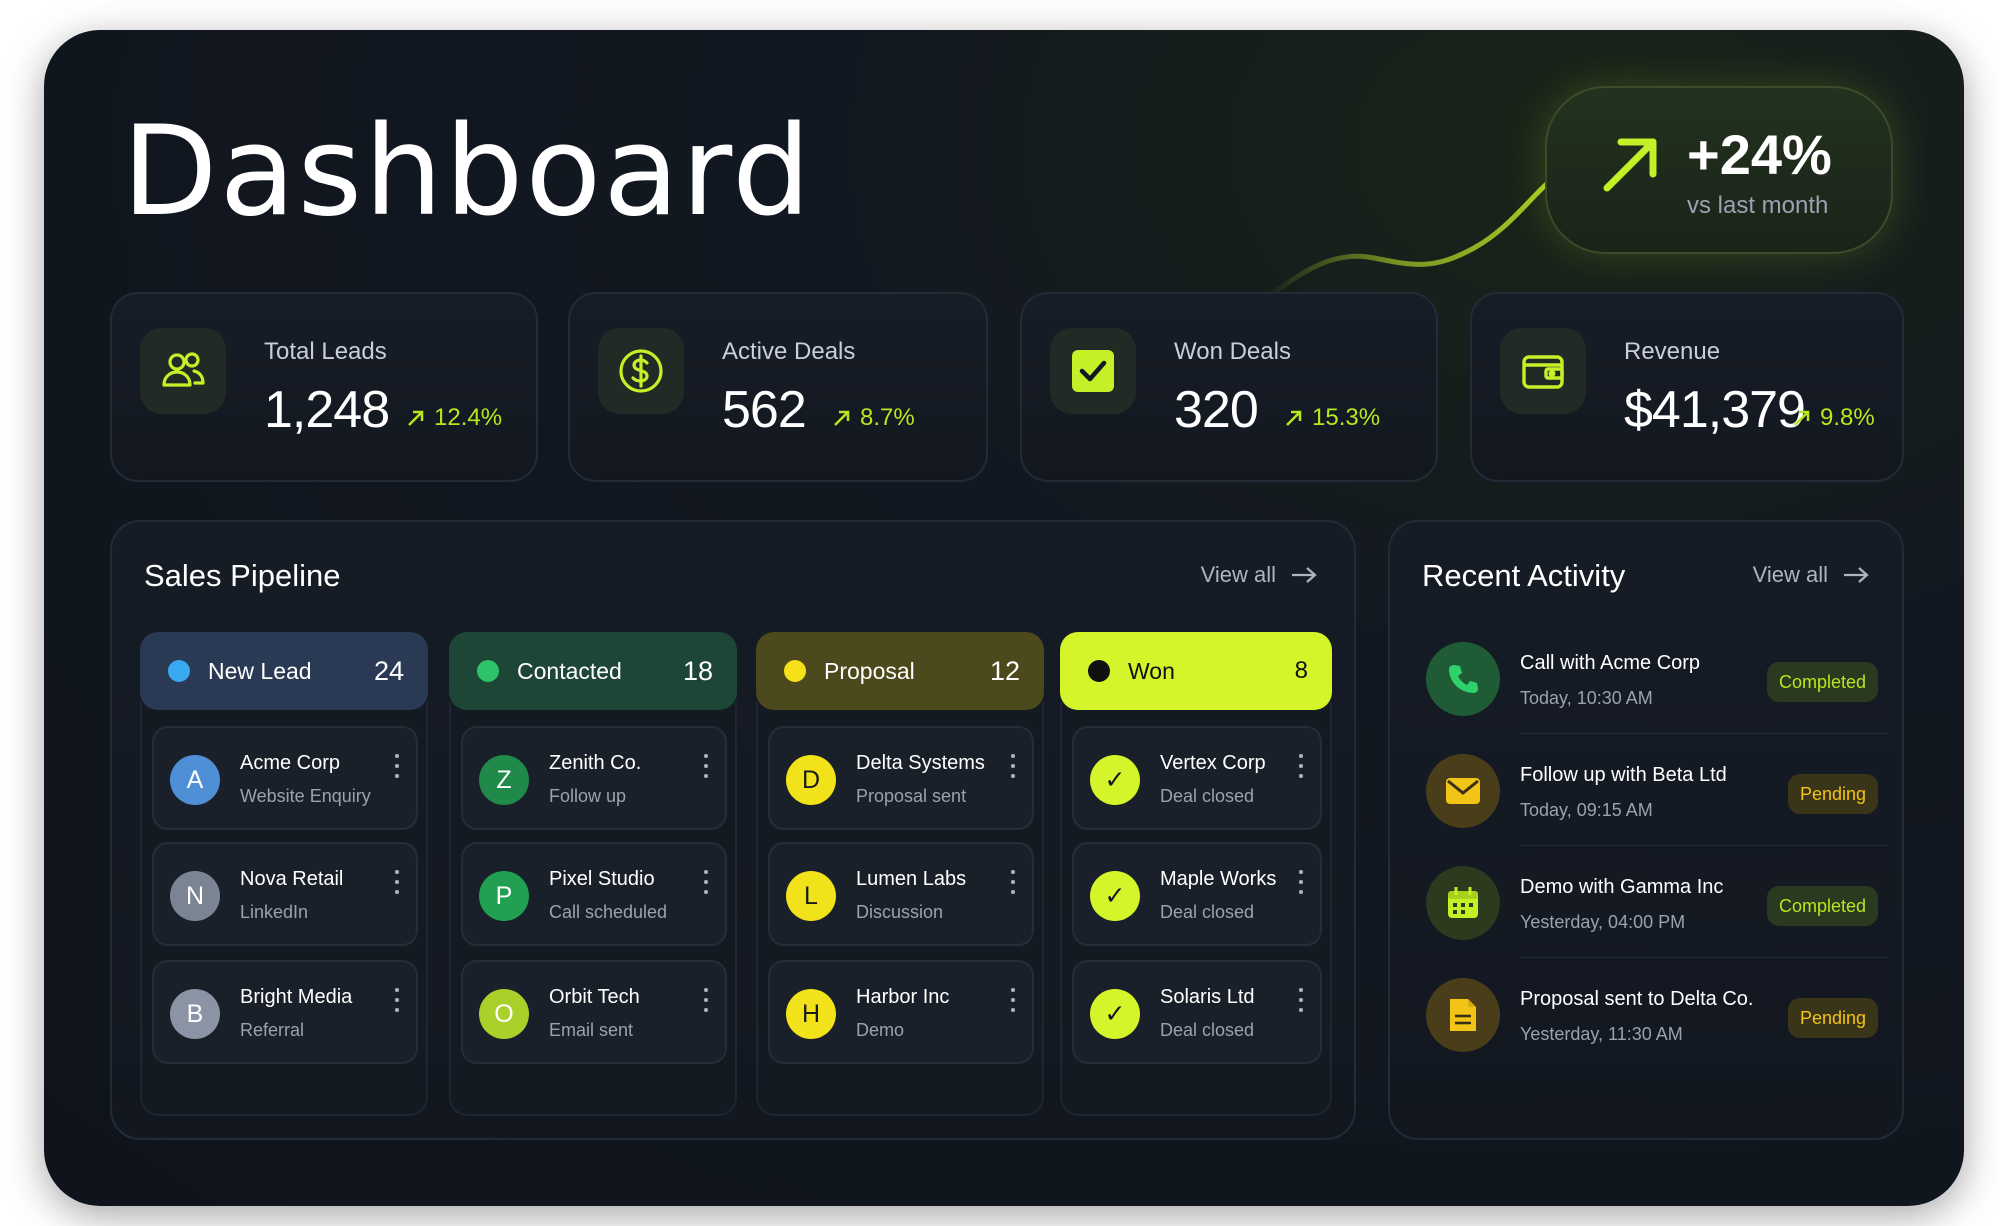  I want to click on deal-name: Vertex Corp, so click(1213, 763).